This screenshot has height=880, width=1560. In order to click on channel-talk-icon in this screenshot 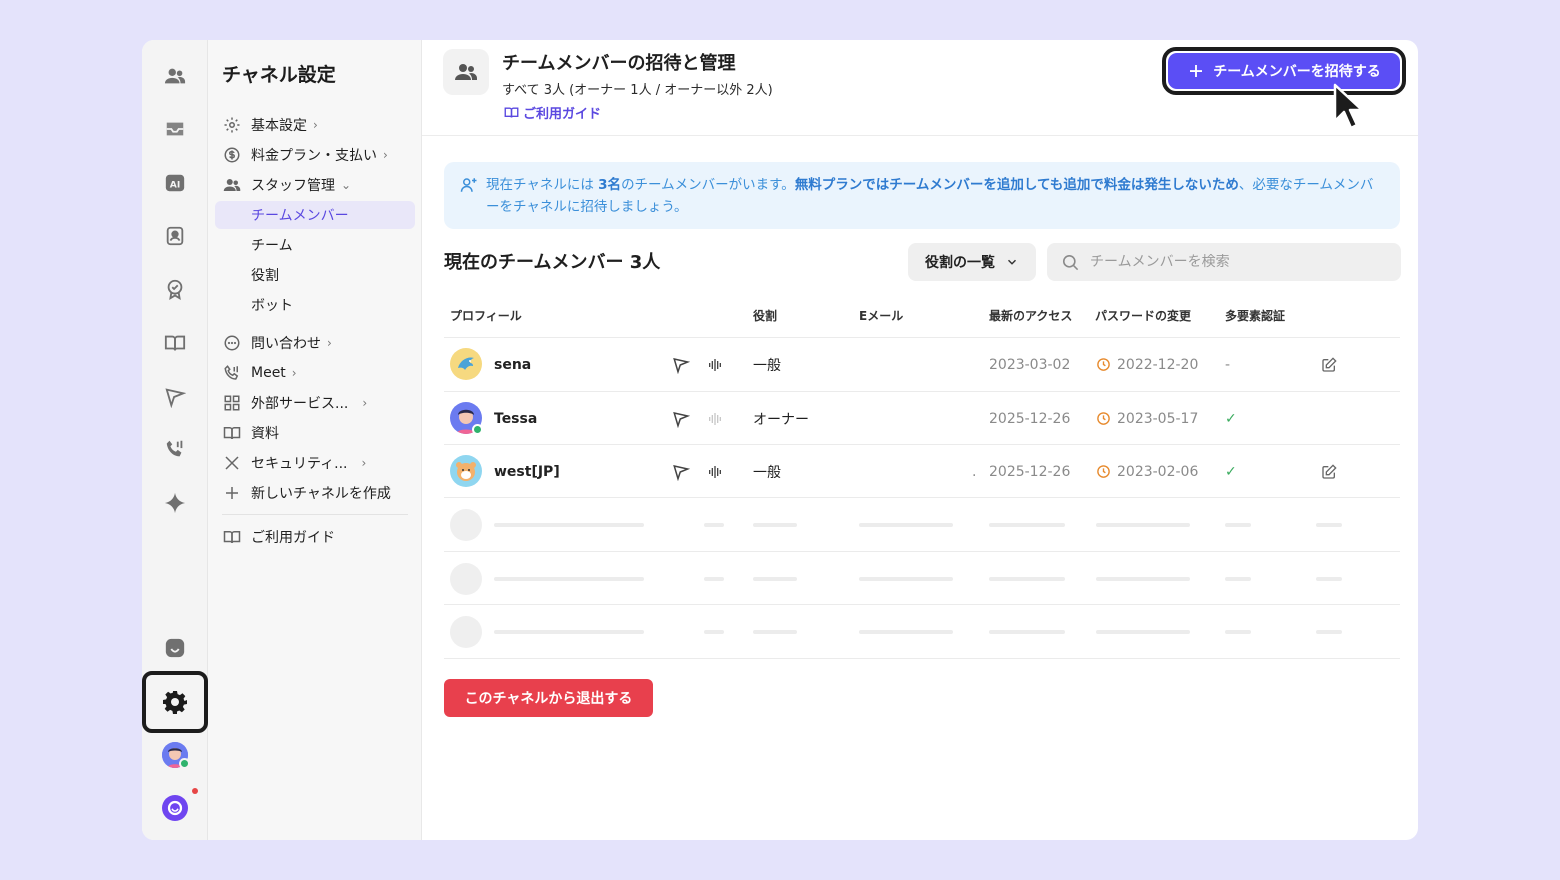, I will do `click(175, 648)`.